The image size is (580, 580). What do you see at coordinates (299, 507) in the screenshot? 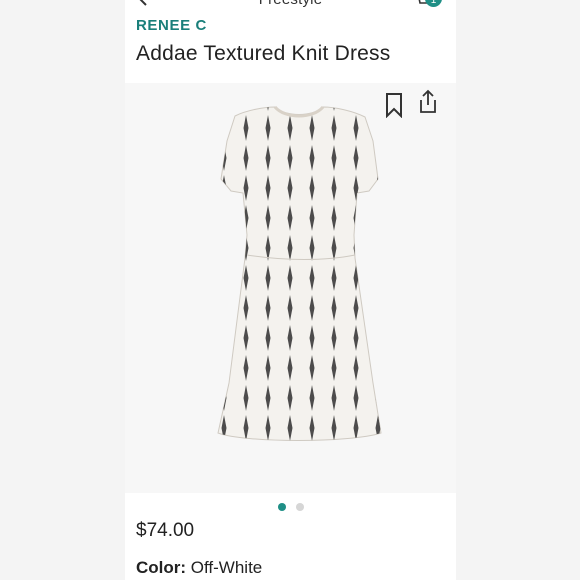
I see `carousel-dot` at bounding box center [299, 507].